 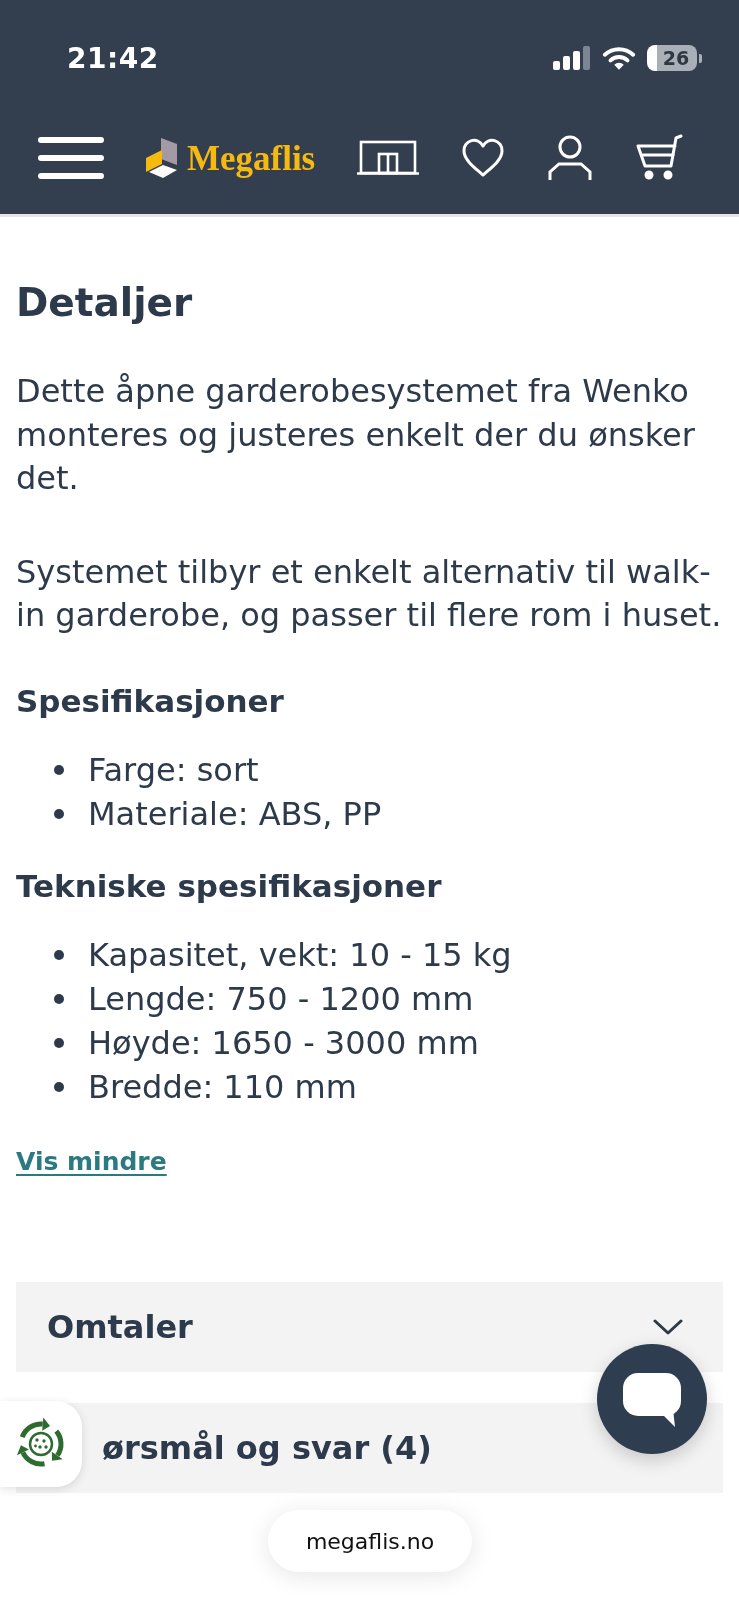 I want to click on address-bar: megaflis.no, so click(x=370, y=1541).